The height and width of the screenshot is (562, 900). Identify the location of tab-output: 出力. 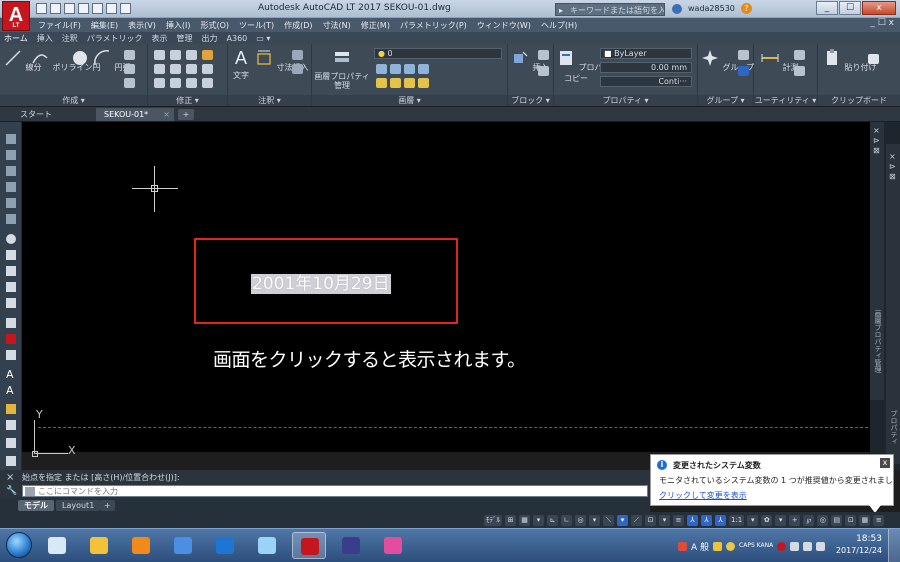
(210, 38).